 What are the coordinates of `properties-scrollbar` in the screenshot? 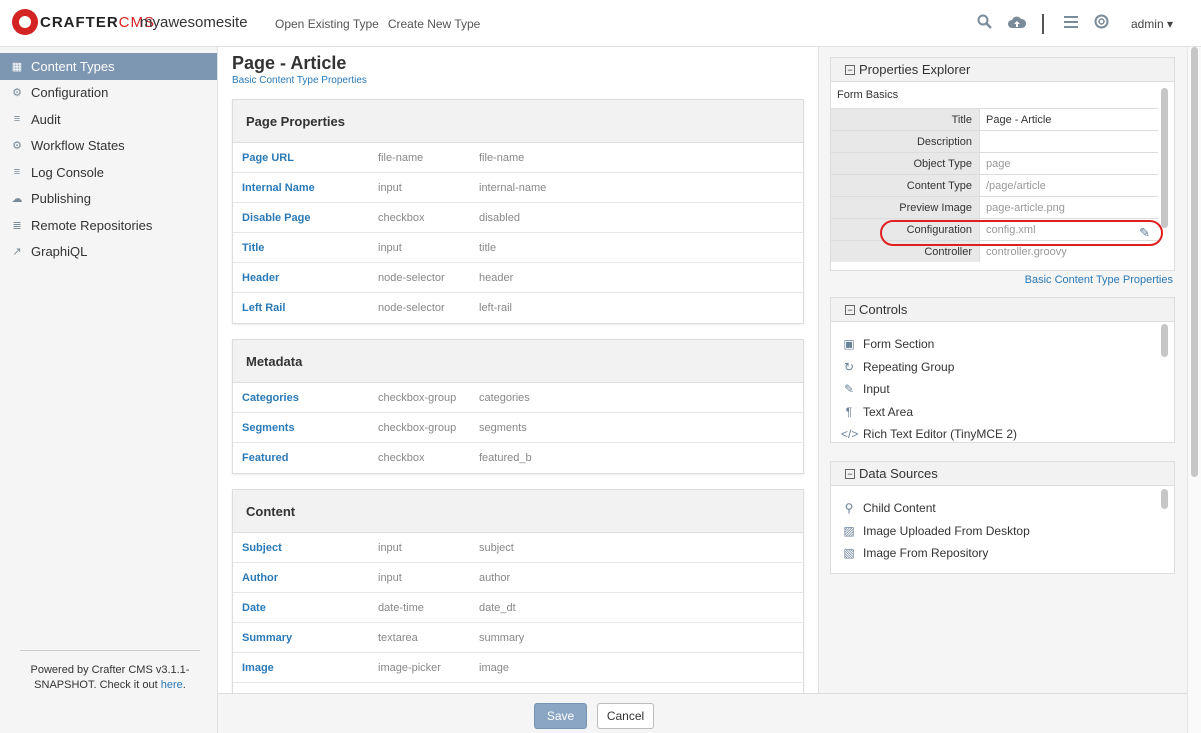 It's located at (1164, 158).